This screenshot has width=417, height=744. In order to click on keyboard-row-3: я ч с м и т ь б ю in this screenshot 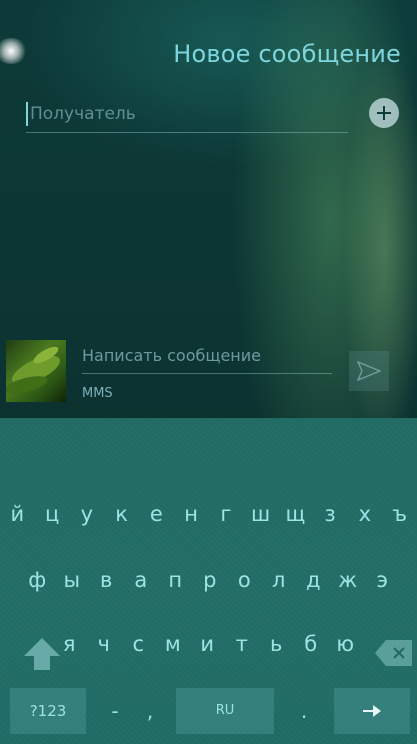, I will do `click(234, 644)`.